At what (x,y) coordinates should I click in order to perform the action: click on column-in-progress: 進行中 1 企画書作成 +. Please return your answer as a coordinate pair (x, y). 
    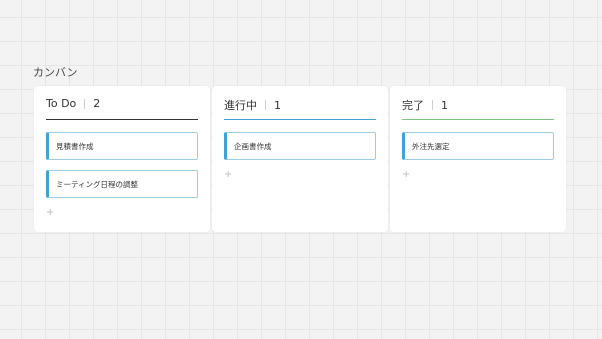
    Looking at the image, I should click on (300, 159).